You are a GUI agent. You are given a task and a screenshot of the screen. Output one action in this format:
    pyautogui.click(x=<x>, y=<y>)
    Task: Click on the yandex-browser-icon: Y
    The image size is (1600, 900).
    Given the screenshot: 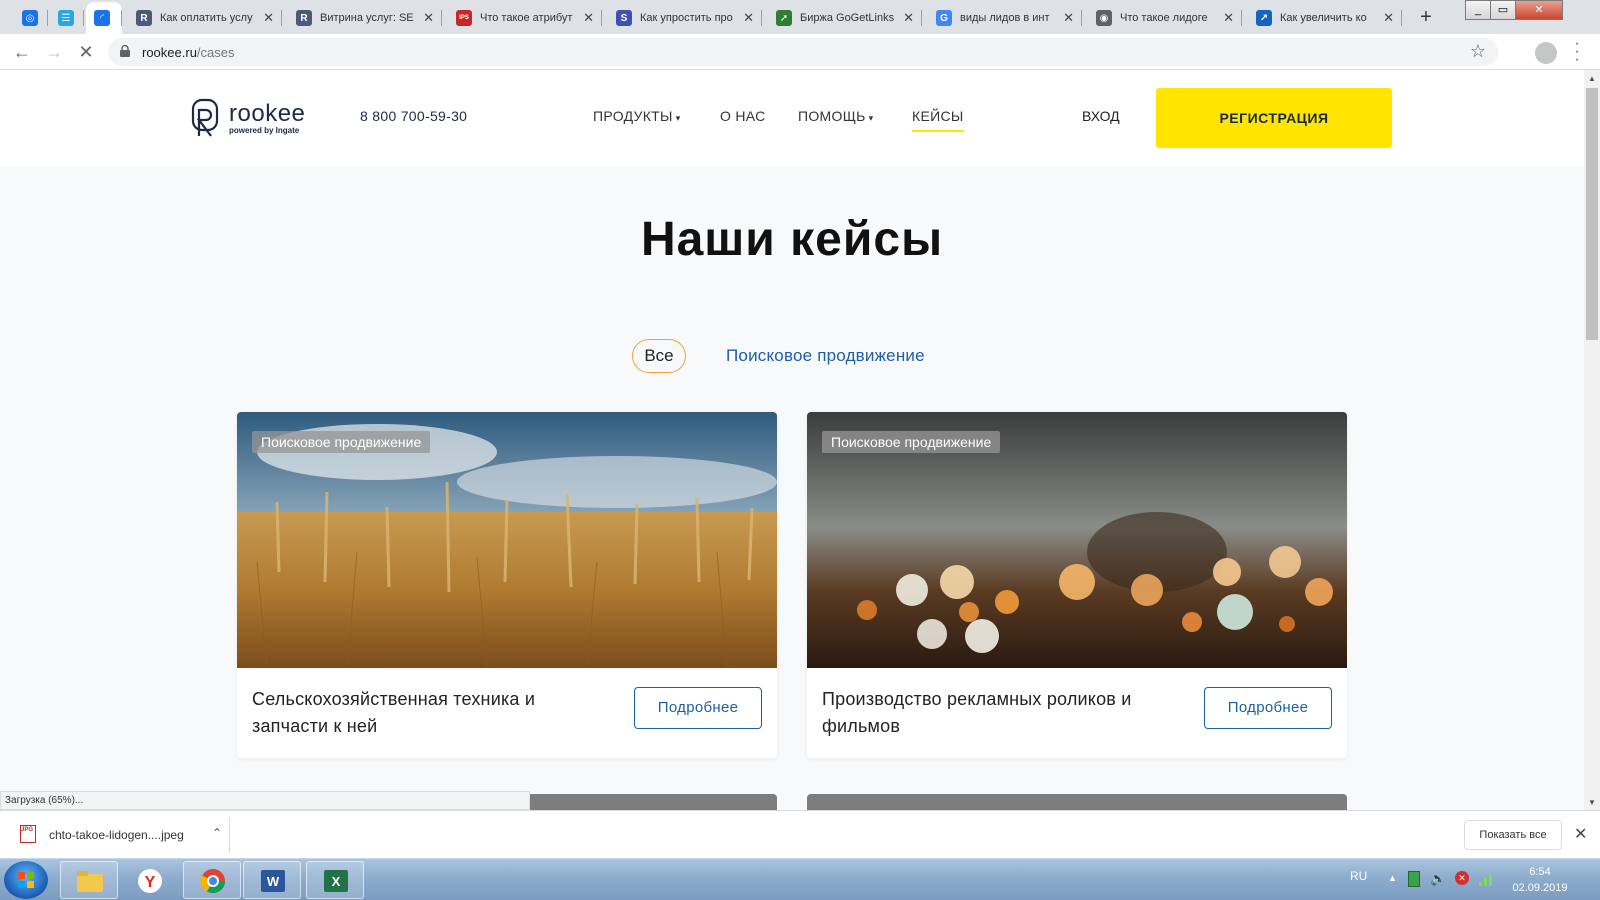 What is the action you would take?
    pyautogui.click(x=150, y=881)
    